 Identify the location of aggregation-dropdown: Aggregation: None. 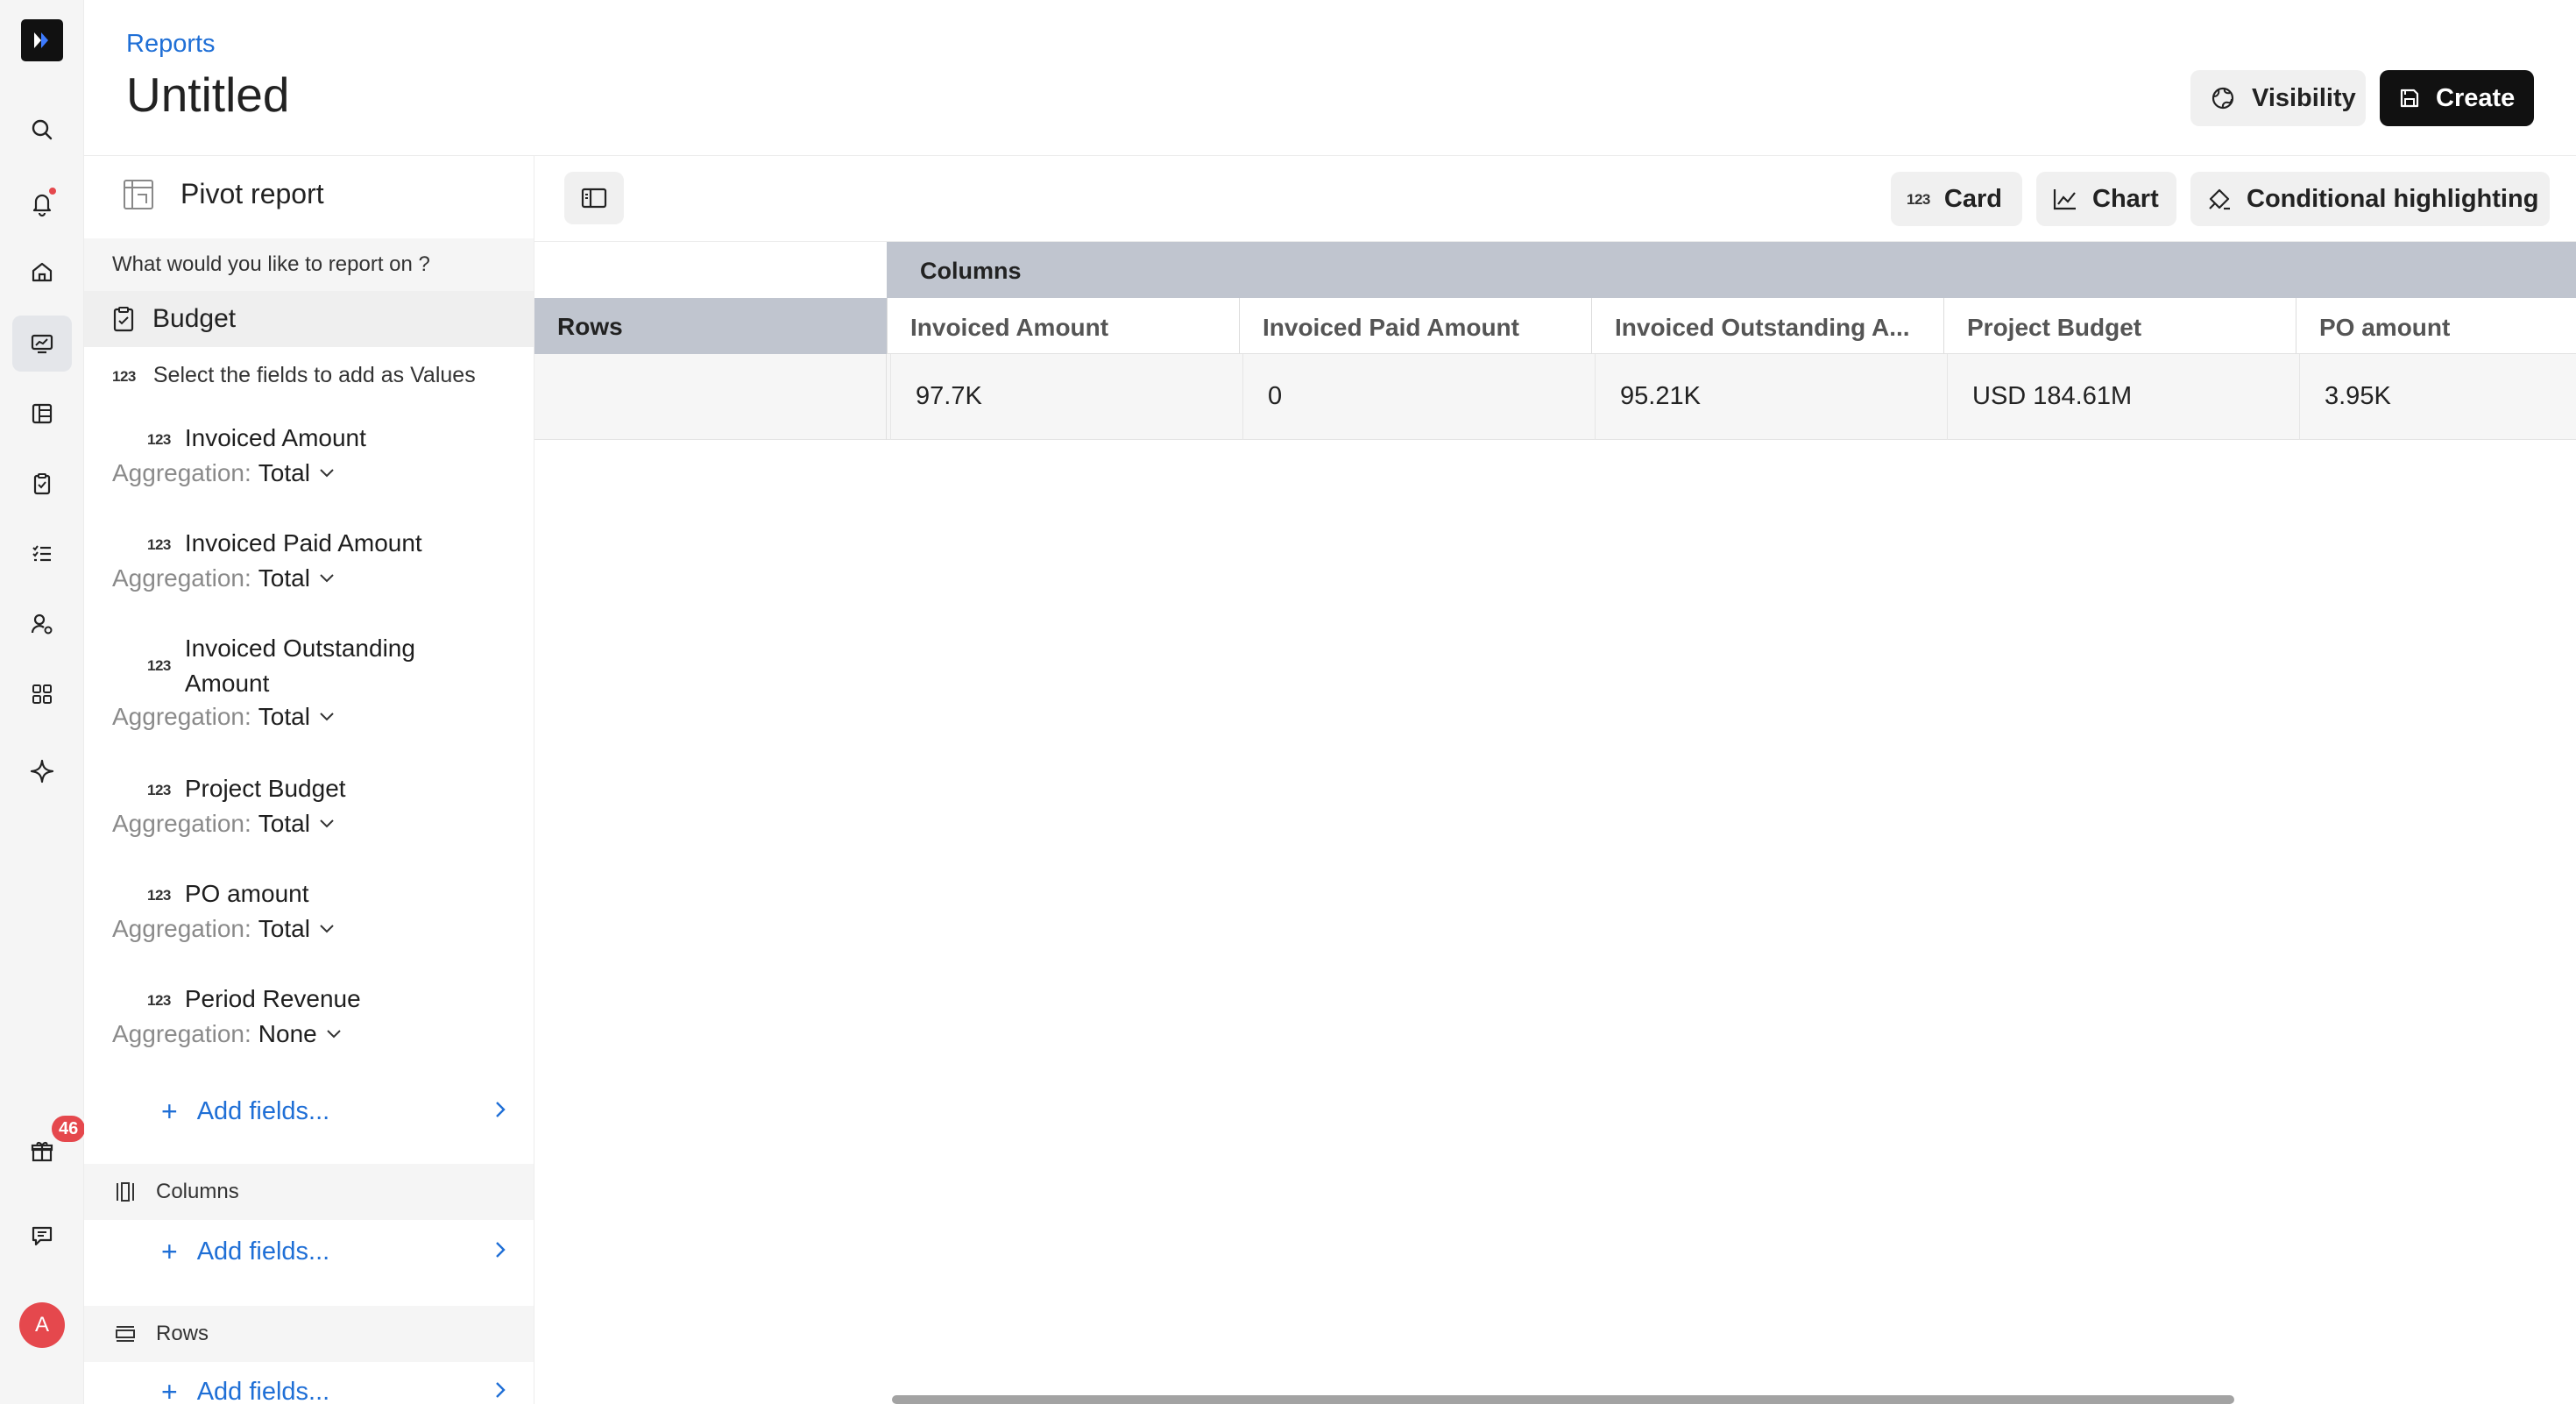
(313, 1034).